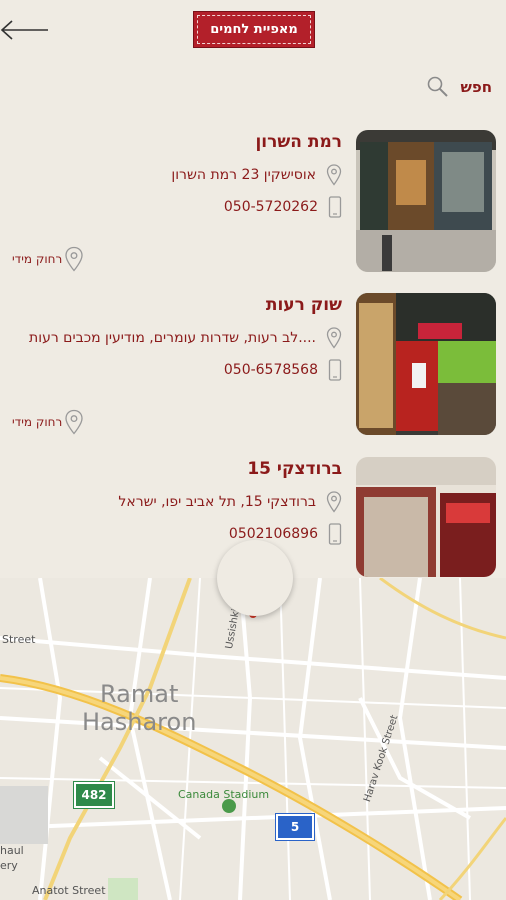  Describe the element at coordinates (459, 87) in the screenshot. I see `search-button: חפש` at that location.